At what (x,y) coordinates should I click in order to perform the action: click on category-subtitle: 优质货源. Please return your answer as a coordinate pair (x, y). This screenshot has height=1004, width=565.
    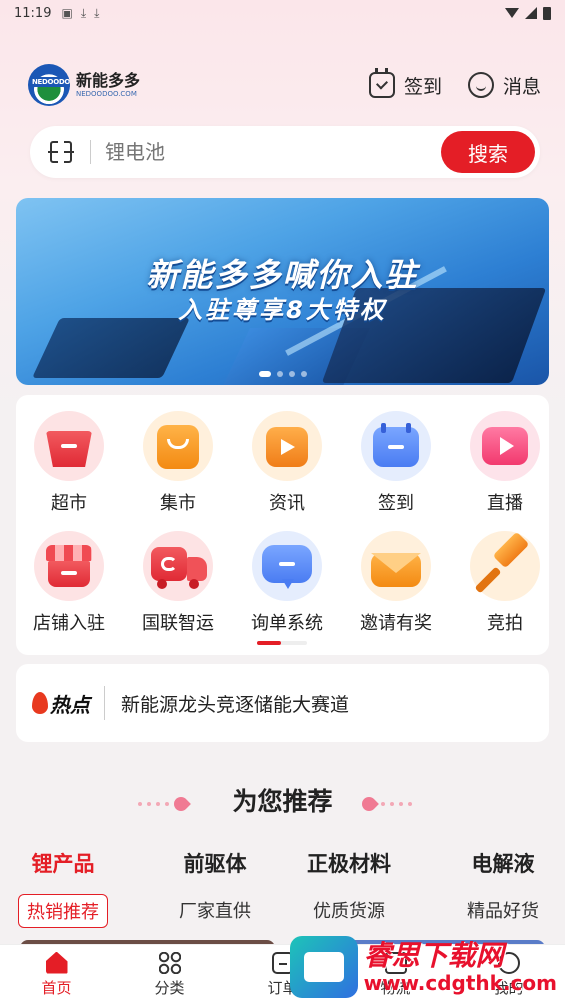
    Looking at the image, I should click on (349, 911).